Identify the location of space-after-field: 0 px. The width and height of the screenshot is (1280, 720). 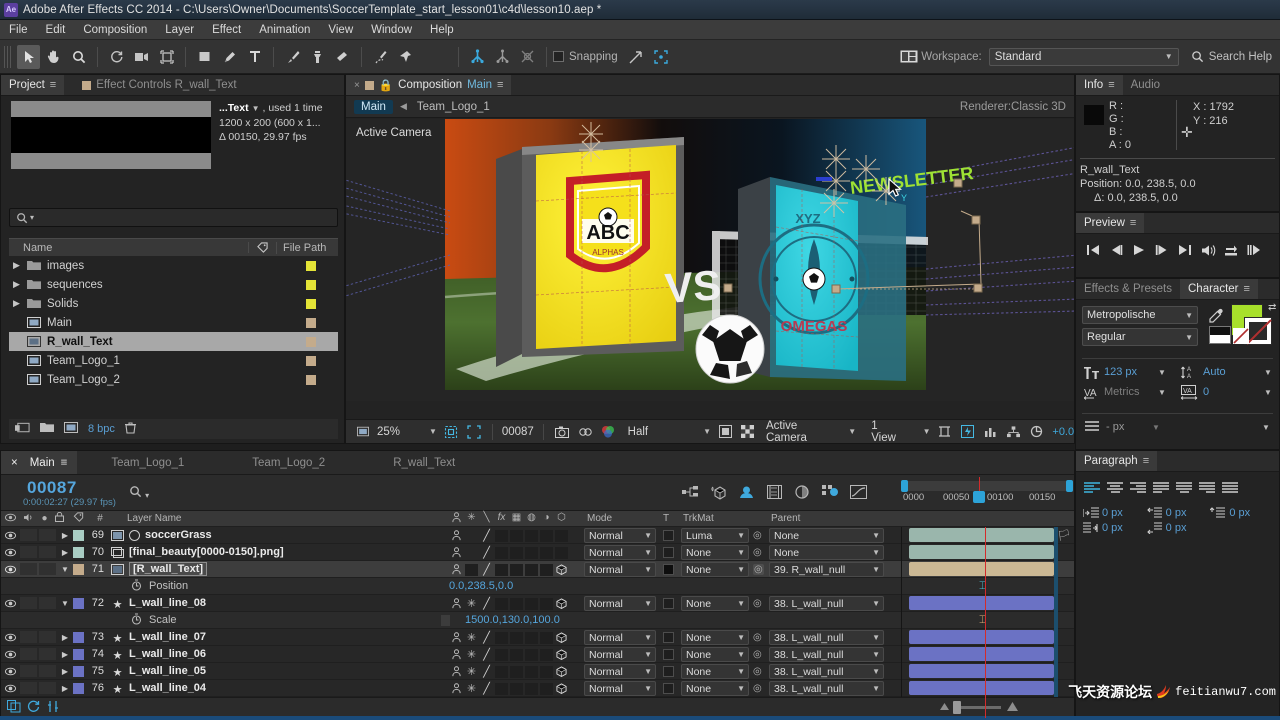
(1177, 528).